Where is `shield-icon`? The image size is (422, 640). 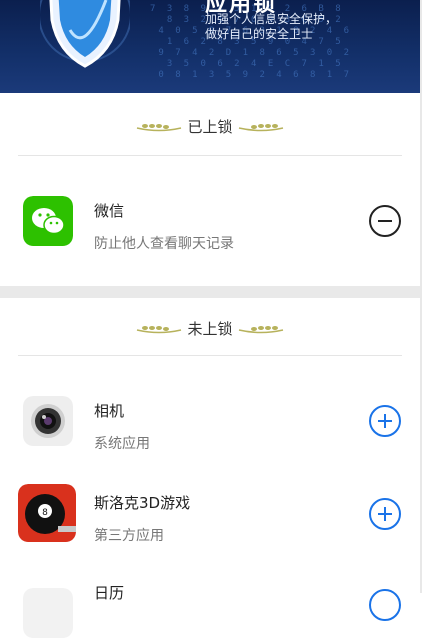 shield-icon is located at coordinates (85, 34).